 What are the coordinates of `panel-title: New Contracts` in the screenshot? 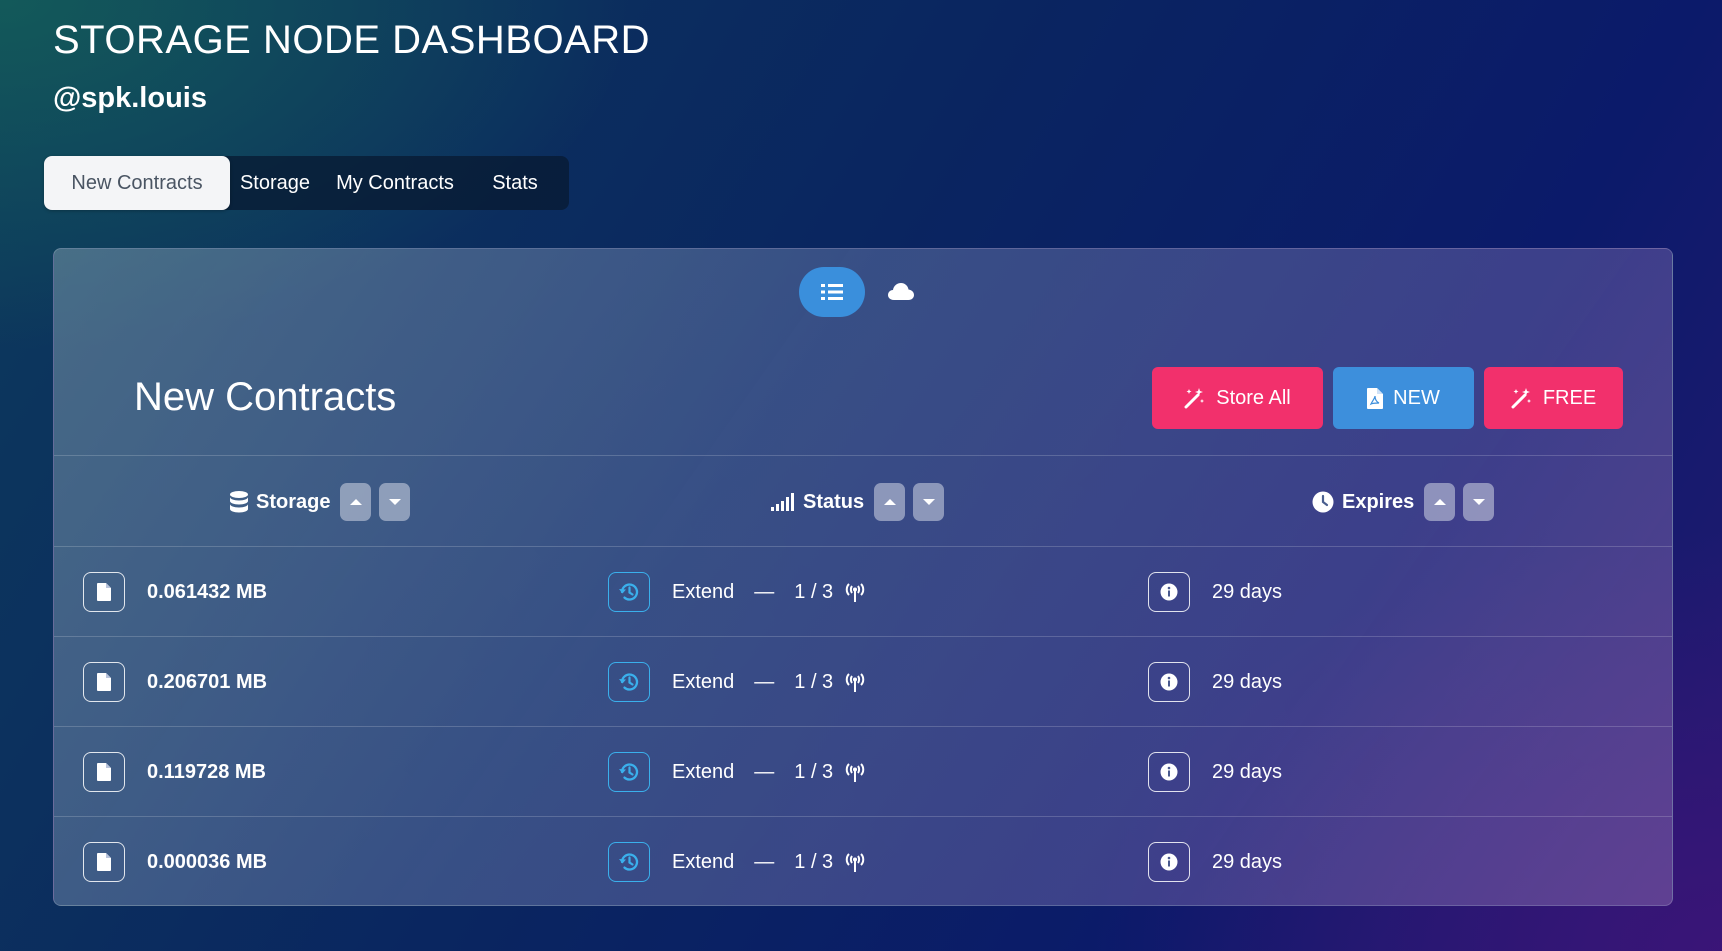 It's located at (265, 397).